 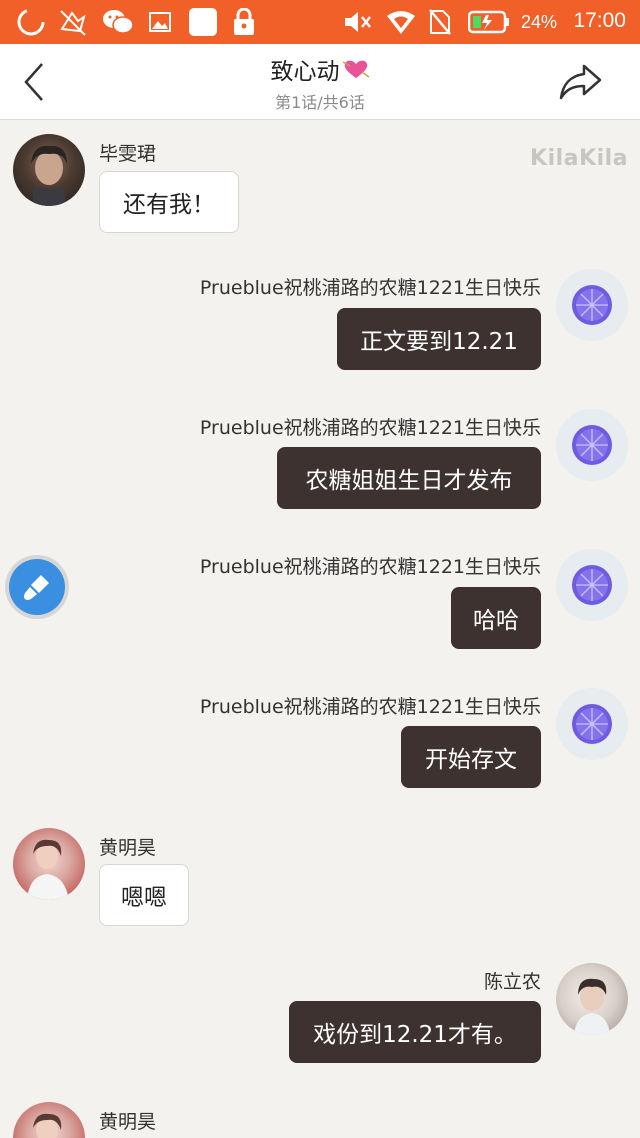 I want to click on wechat-icon, so click(x=118, y=22).